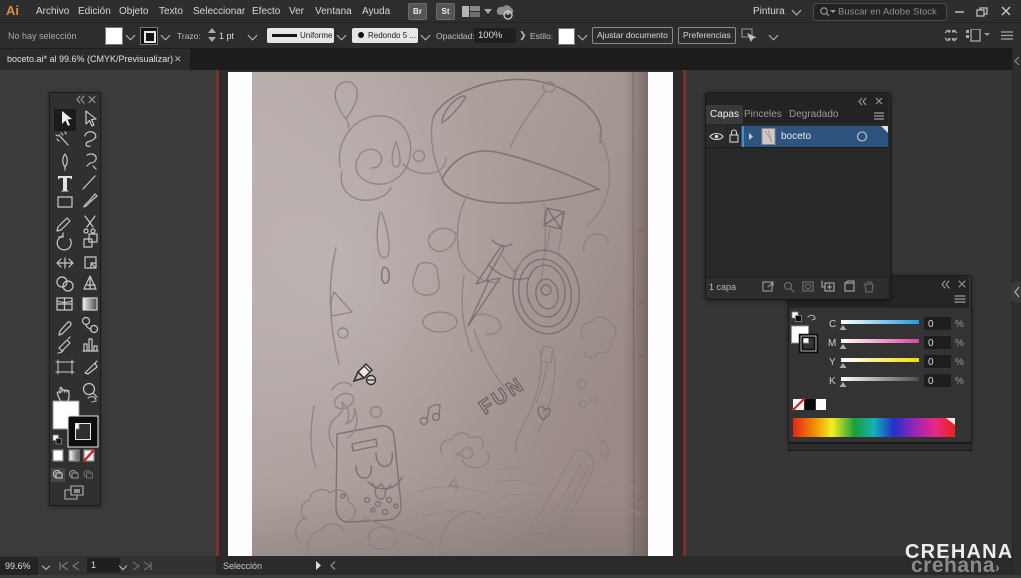 The image size is (1021, 578). I want to click on svg-text: M, so click(832, 343).